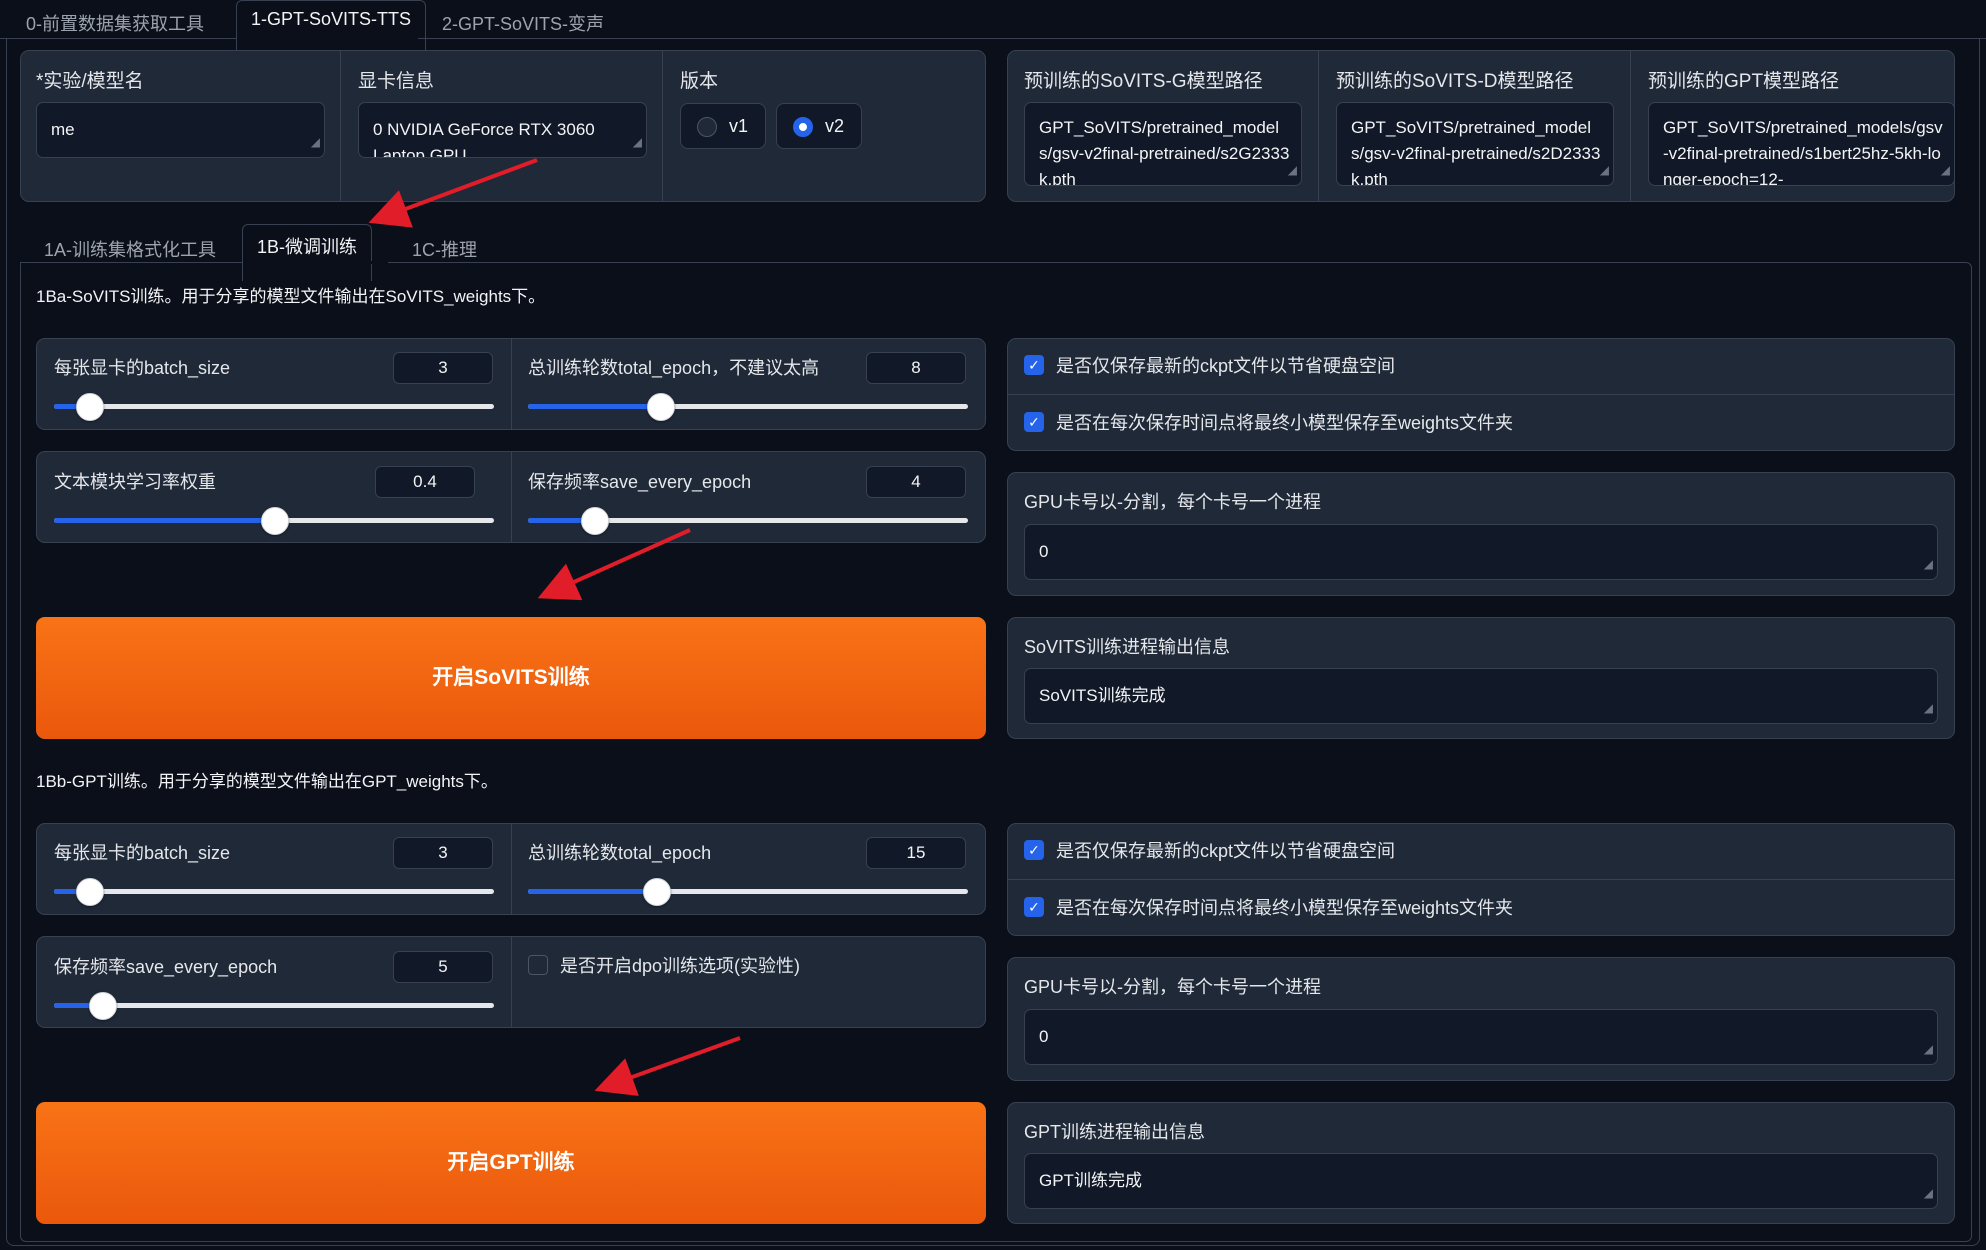  What do you see at coordinates (554, 627) in the screenshot?
I see `annotation-arrows` at bounding box center [554, 627].